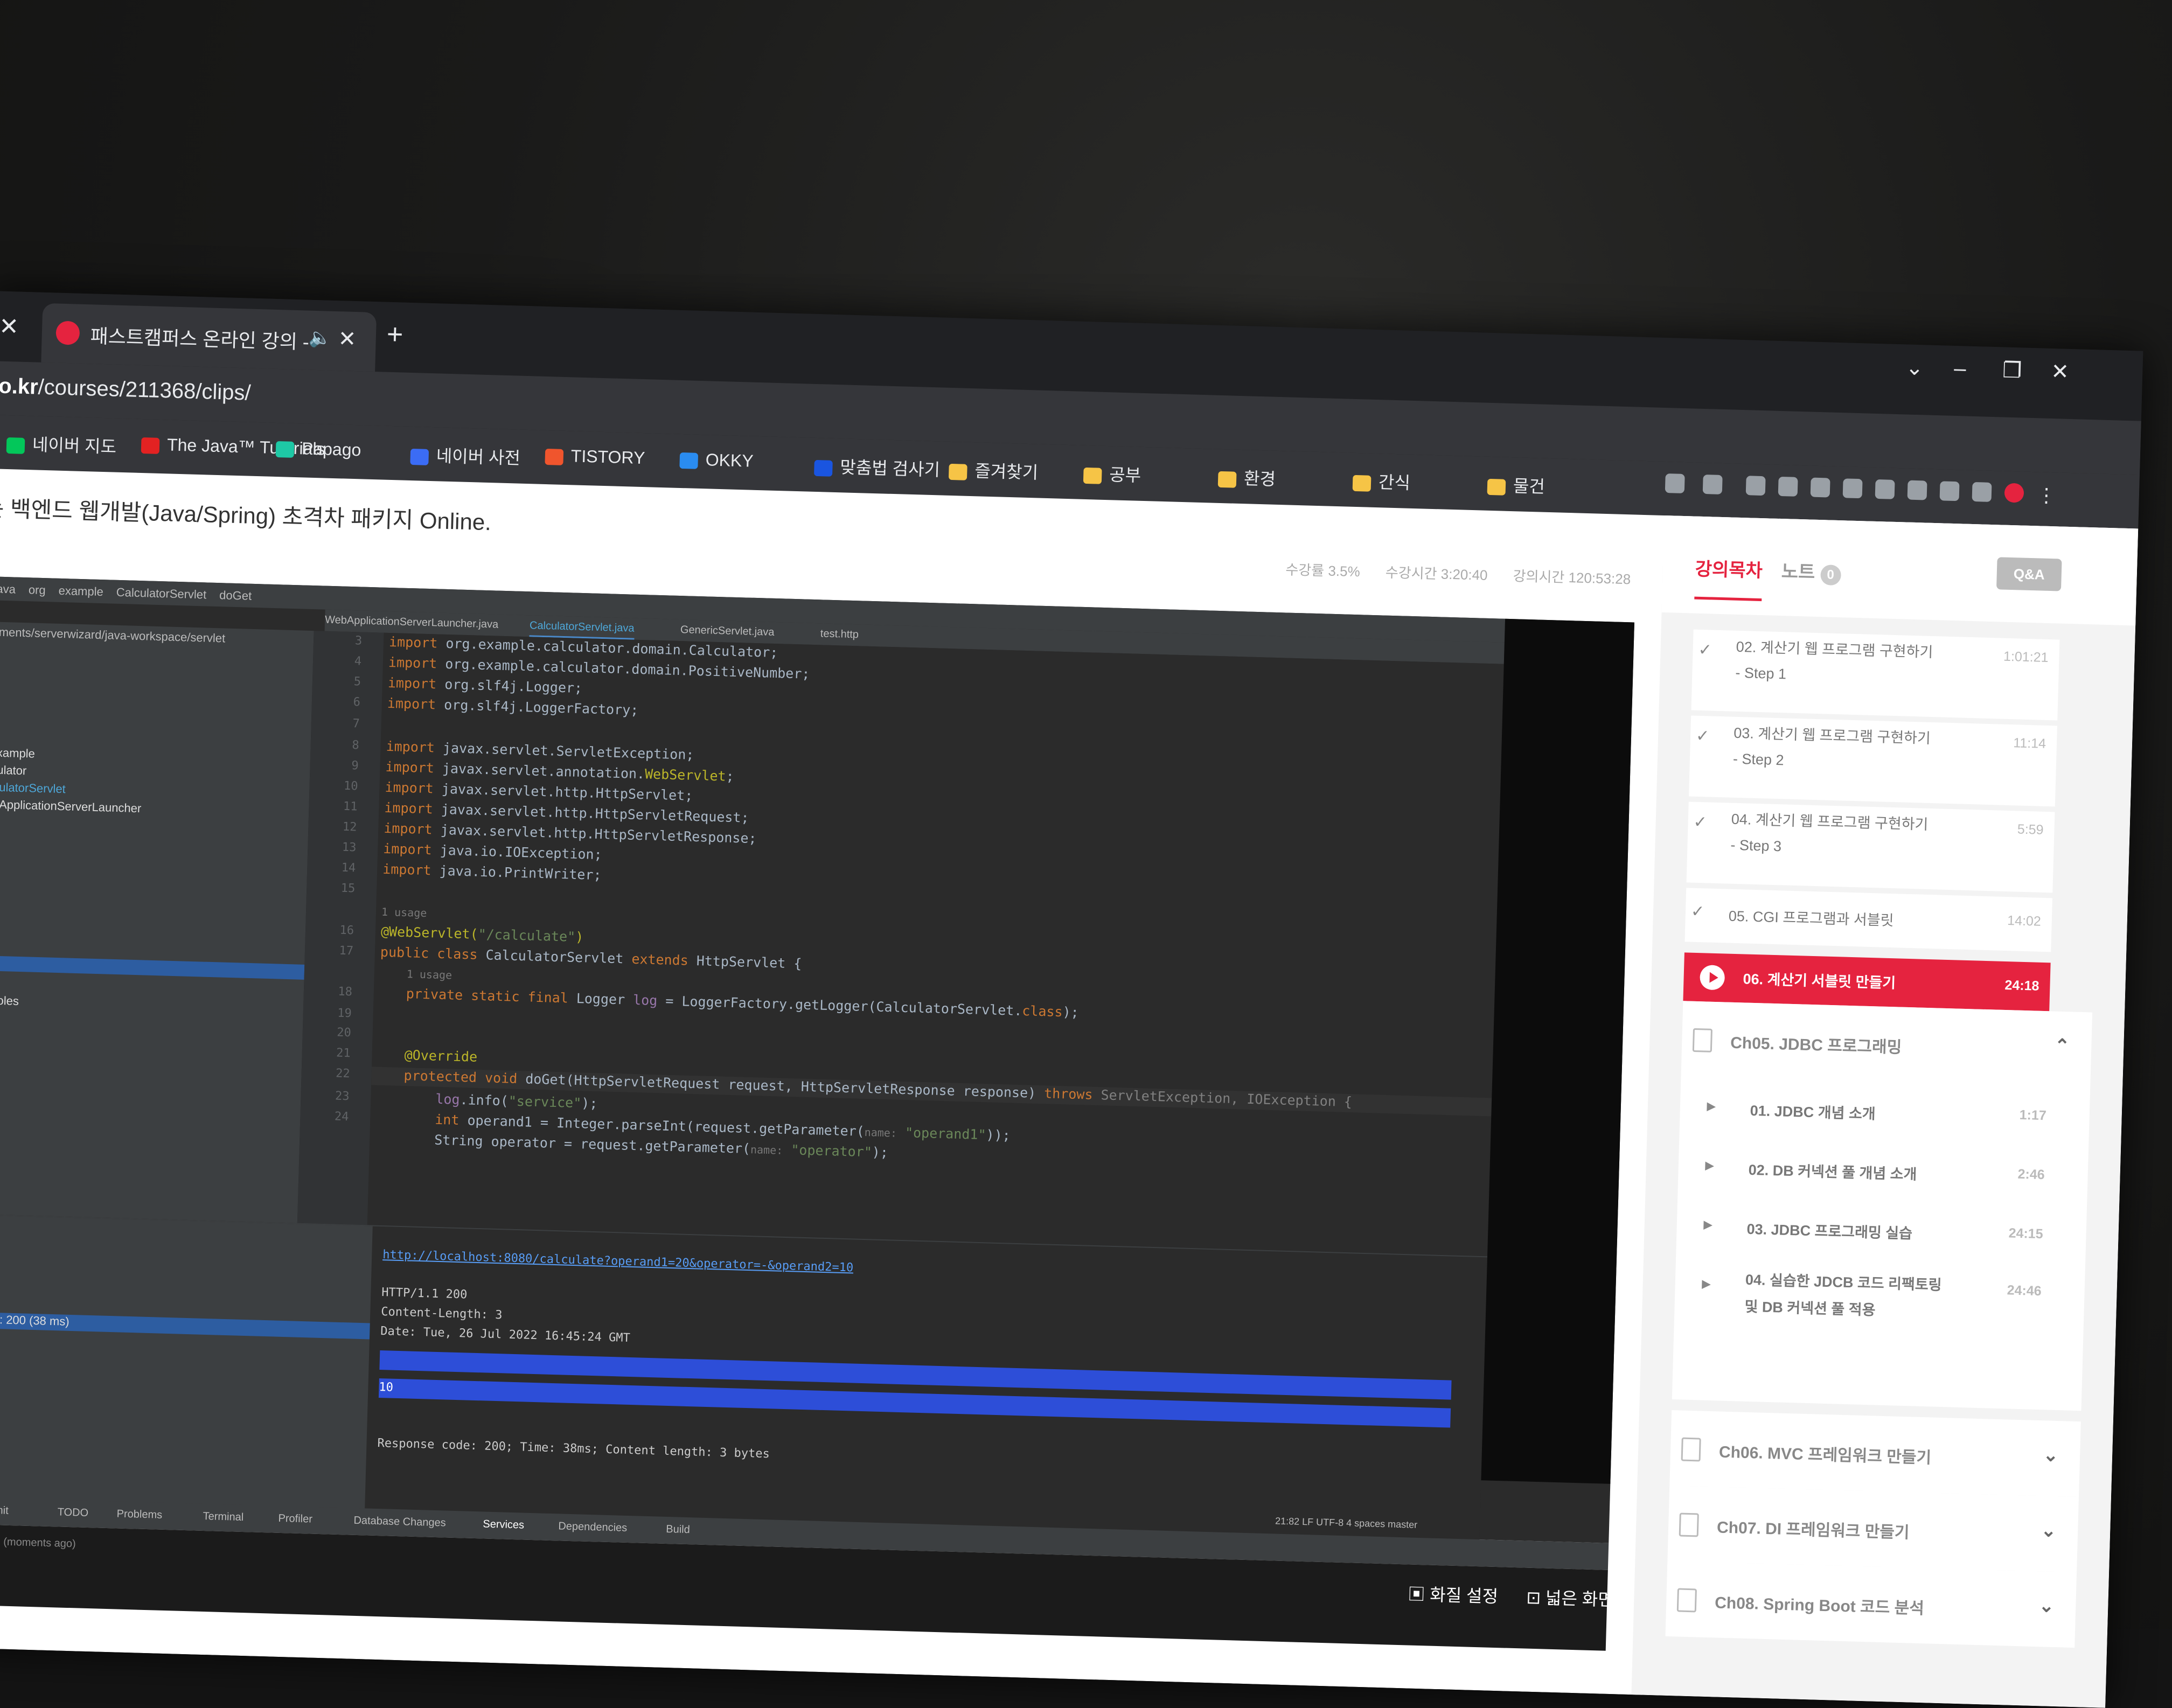 Image resolution: width=2172 pixels, height=1708 pixels. What do you see at coordinates (877, 467) in the screenshot?
I see `bookmark-item: 맞춤법 검사기` at bounding box center [877, 467].